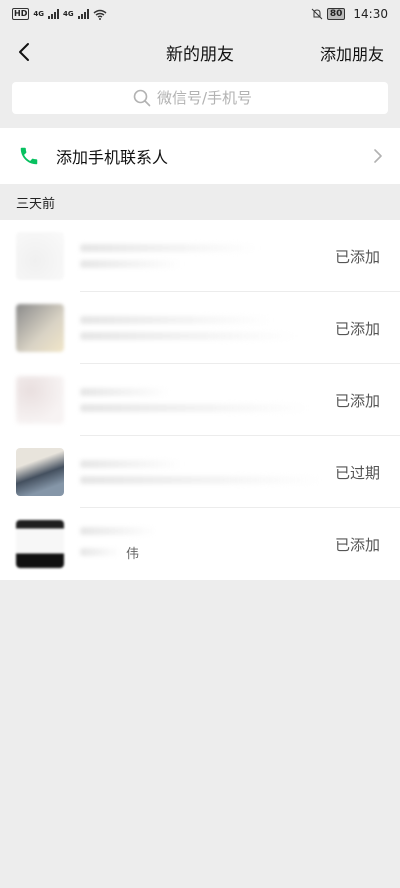 The height and width of the screenshot is (888, 400). Describe the element at coordinates (100, 14) in the screenshot. I see `wifi-icon` at that location.